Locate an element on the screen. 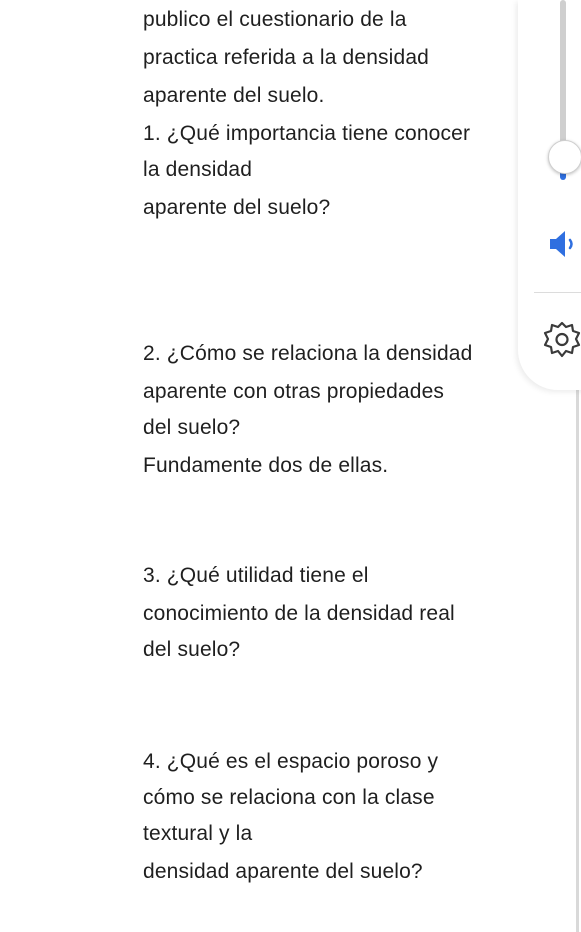 The width and height of the screenshot is (581, 932). doc-line: practica referida a la densidad is located at coordinates (286, 57).